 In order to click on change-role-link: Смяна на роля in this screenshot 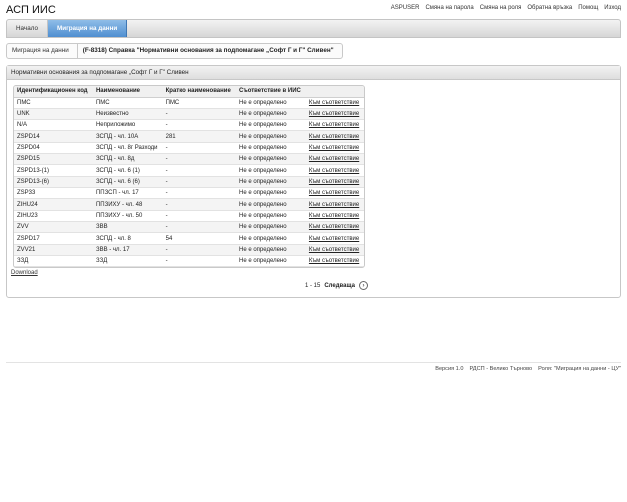, I will do `click(501, 8)`.